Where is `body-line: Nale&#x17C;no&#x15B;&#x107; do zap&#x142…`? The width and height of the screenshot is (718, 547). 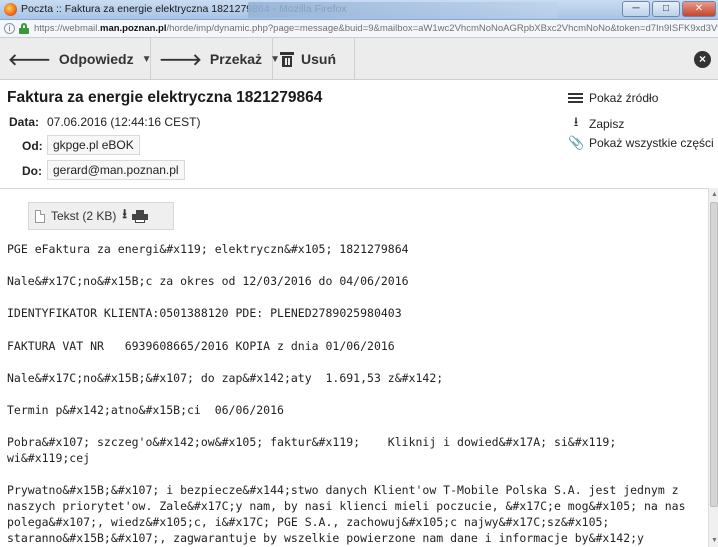
body-line: Nale&#x17C;no&#x15B;&#x107; do zap&#x142… is located at coordinates (225, 378).